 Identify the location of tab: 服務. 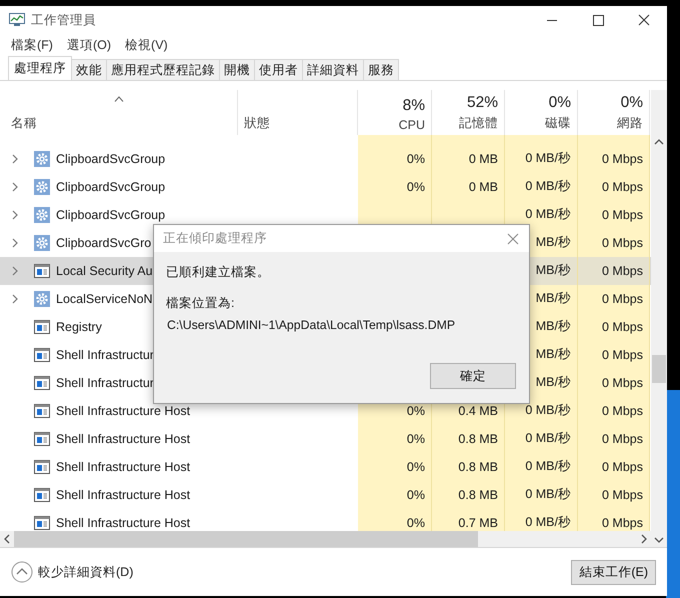
(381, 69).